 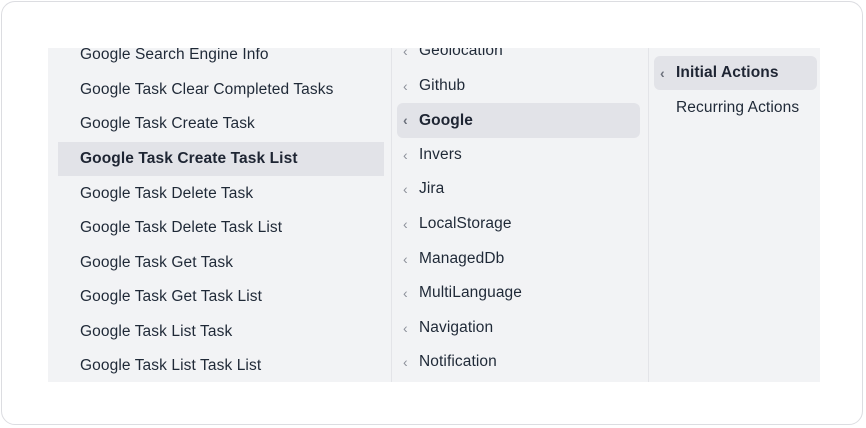 I want to click on menu-item-google-task-list-task: Google Task List Task, so click(x=221, y=332).